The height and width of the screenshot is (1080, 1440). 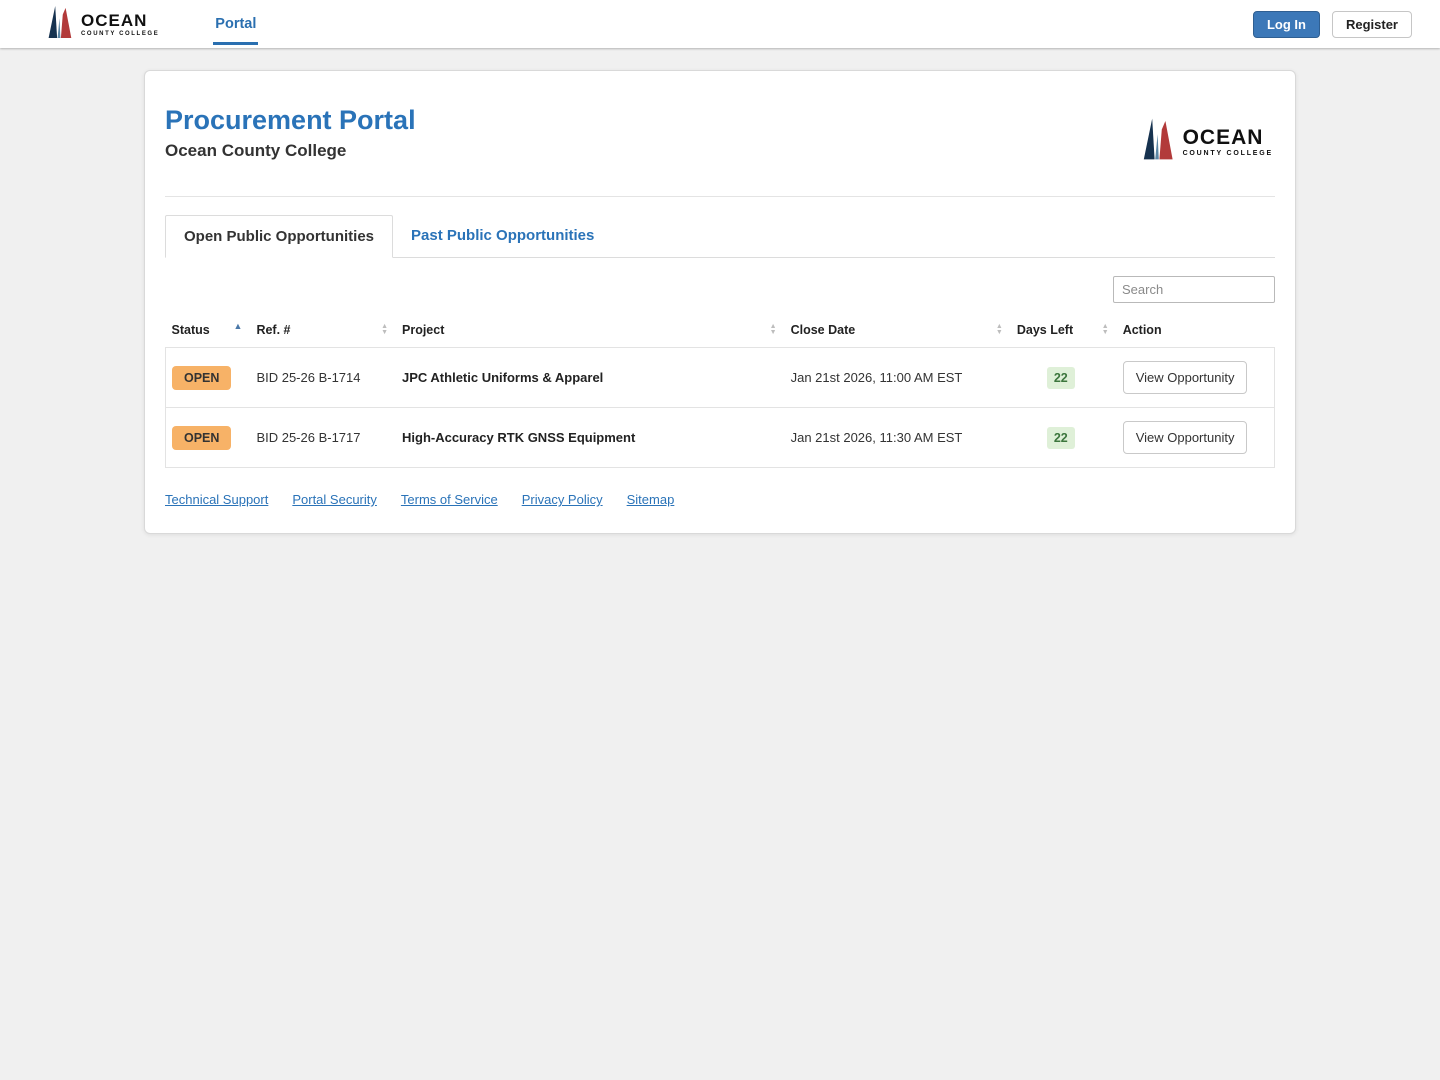 What do you see at coordinates (190, 330) in the screenshot?
I see `column-label: Status` at bounding box center [190, 330].